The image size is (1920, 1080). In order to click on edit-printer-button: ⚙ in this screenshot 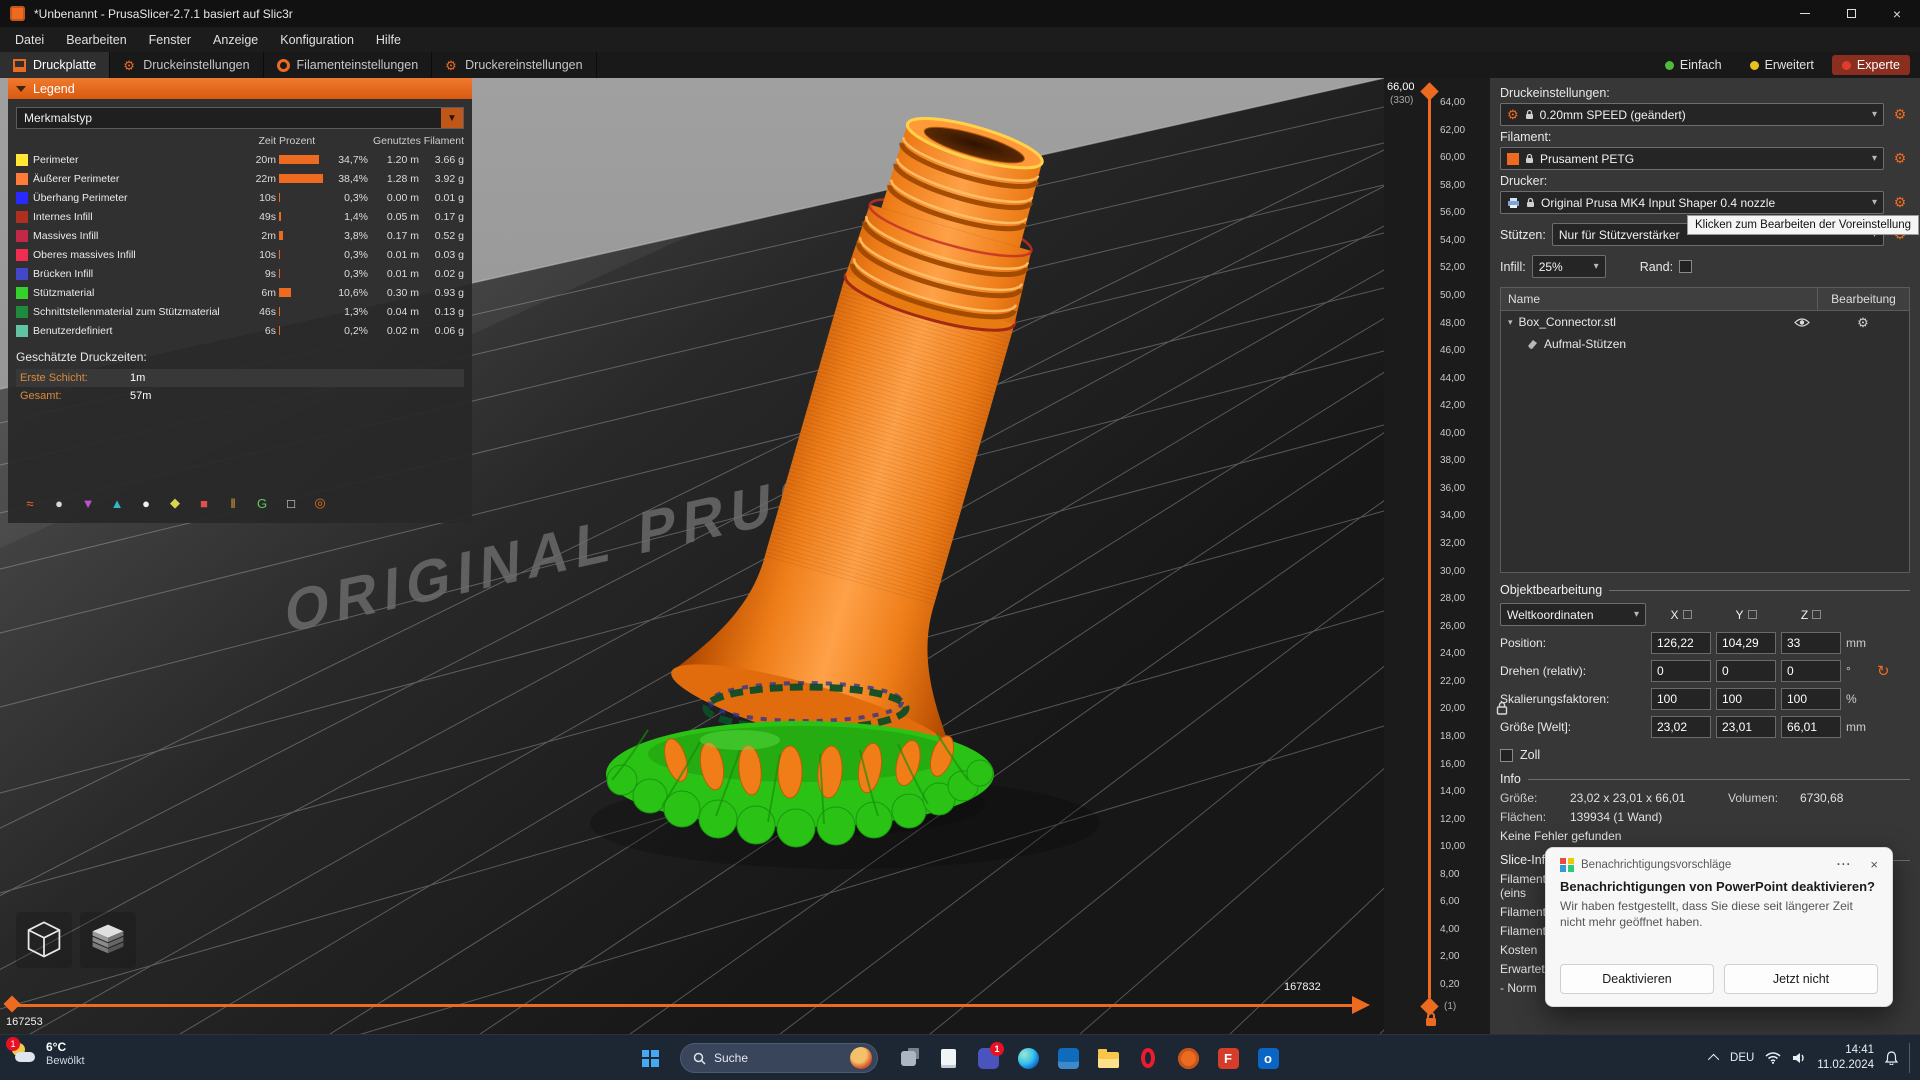, I will do `click(1900, 203)`.